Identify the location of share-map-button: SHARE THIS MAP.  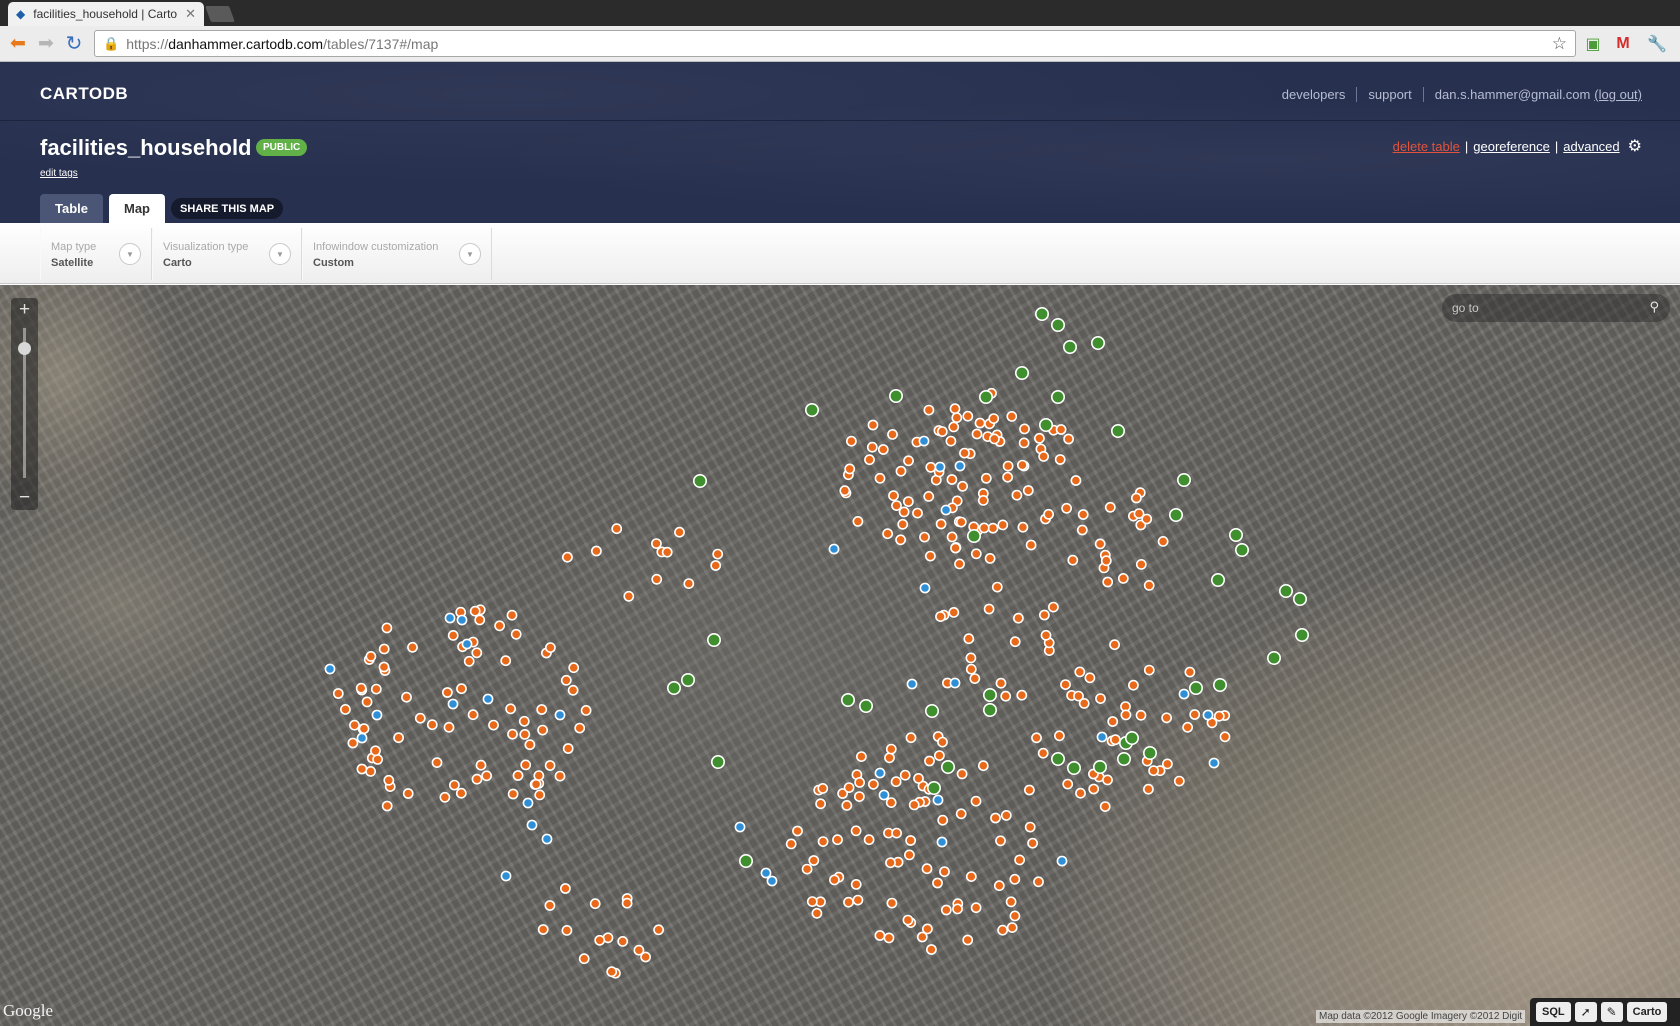
(227, 208).